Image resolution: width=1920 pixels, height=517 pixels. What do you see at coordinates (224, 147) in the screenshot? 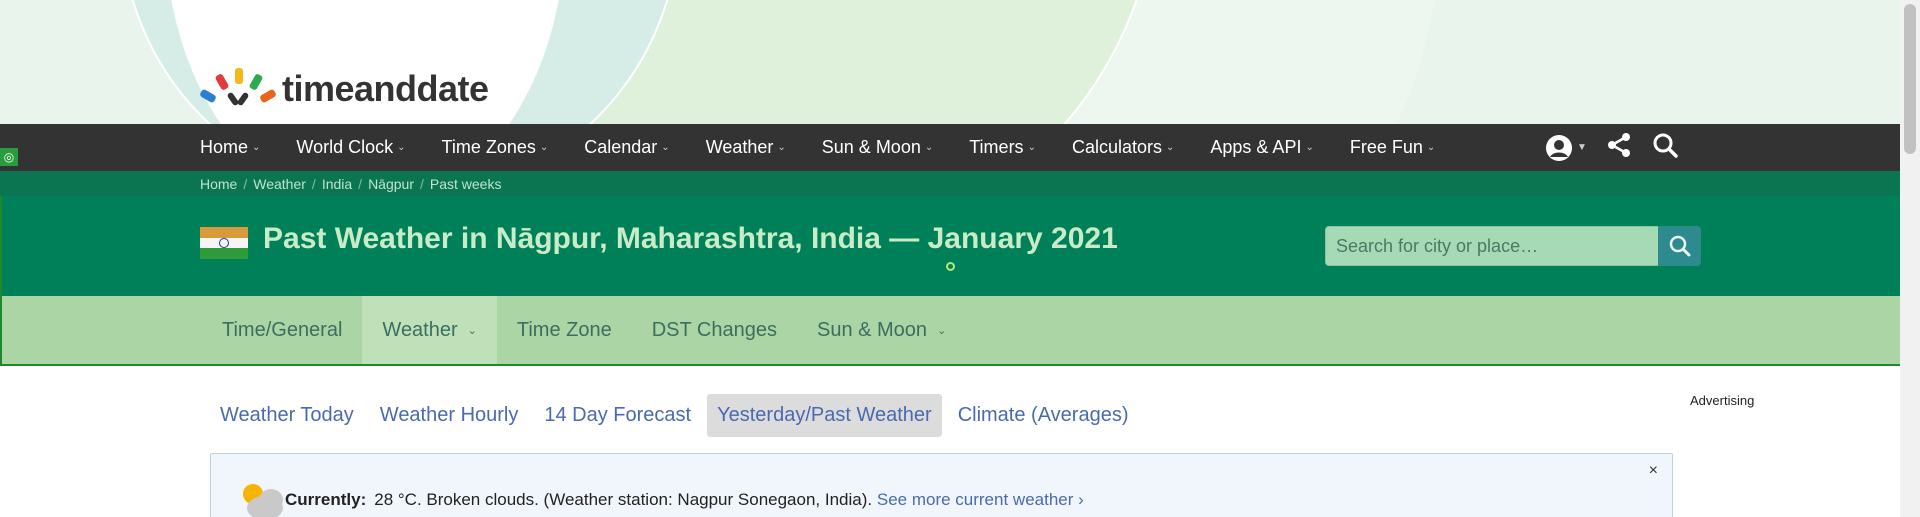
I see `nav-item-label: Home` at bounding box center [224, 147].